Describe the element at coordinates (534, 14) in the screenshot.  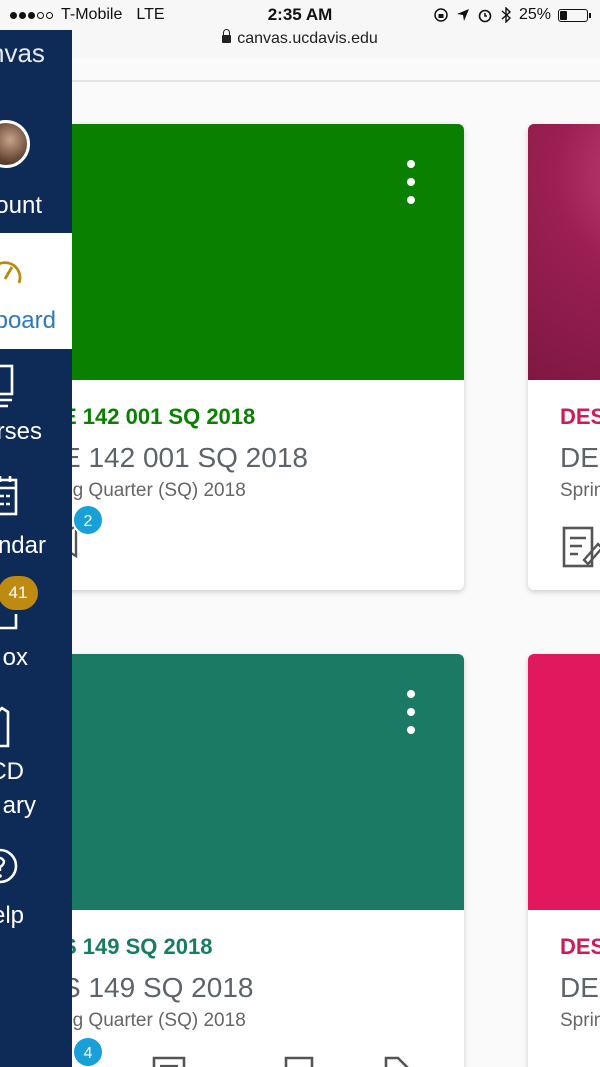
I see `battery-percent: 25%` at that location.